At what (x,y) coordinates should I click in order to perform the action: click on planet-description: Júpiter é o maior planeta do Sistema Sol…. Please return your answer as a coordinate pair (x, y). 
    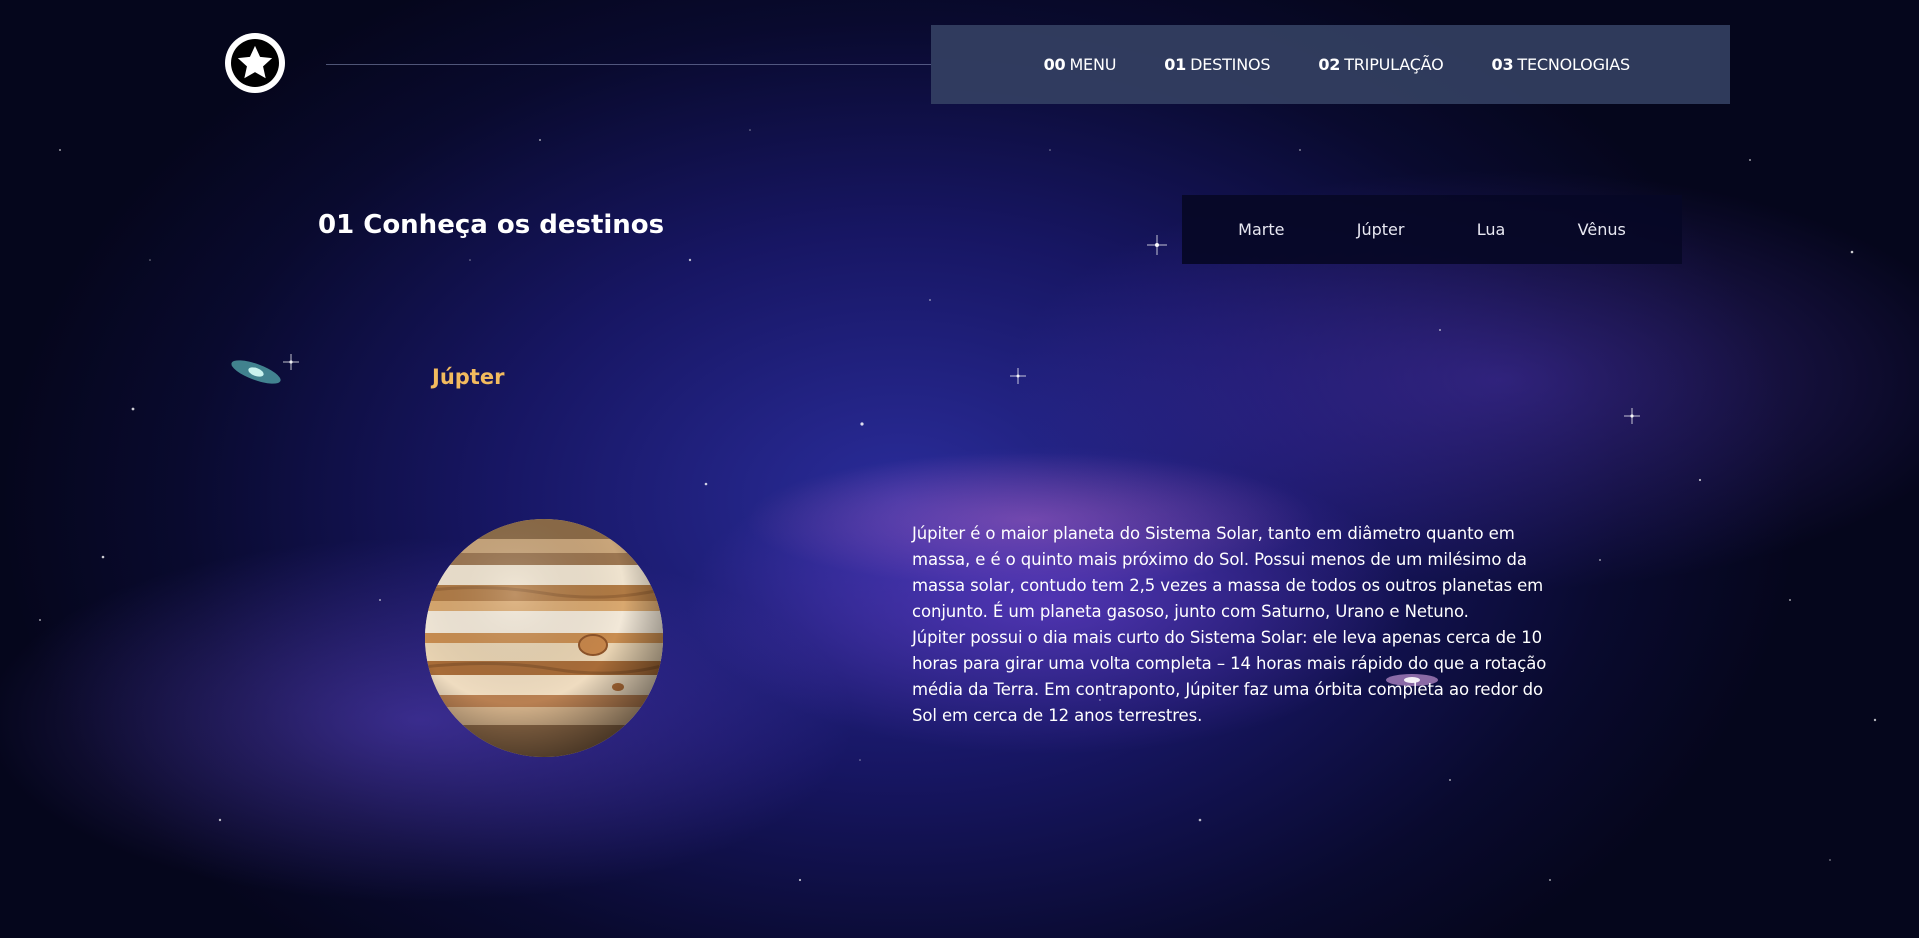
    Looking at the image, I should click on (1232, 625).